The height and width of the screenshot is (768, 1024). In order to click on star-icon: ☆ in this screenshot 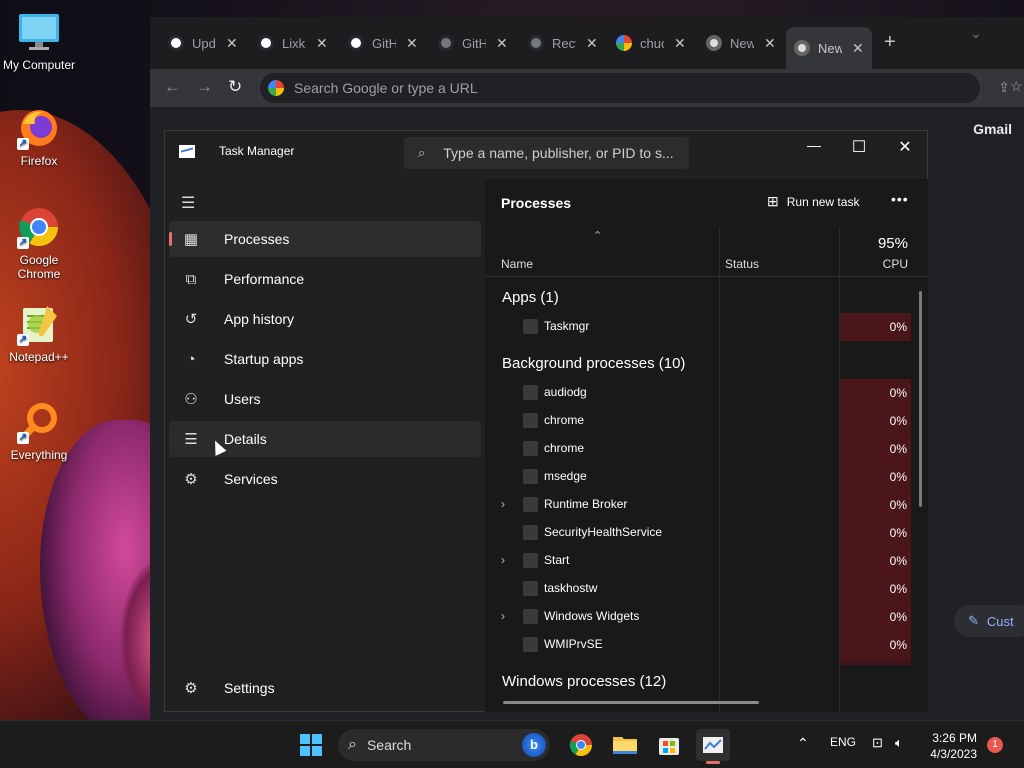, I will do `click(1016, 86)`.